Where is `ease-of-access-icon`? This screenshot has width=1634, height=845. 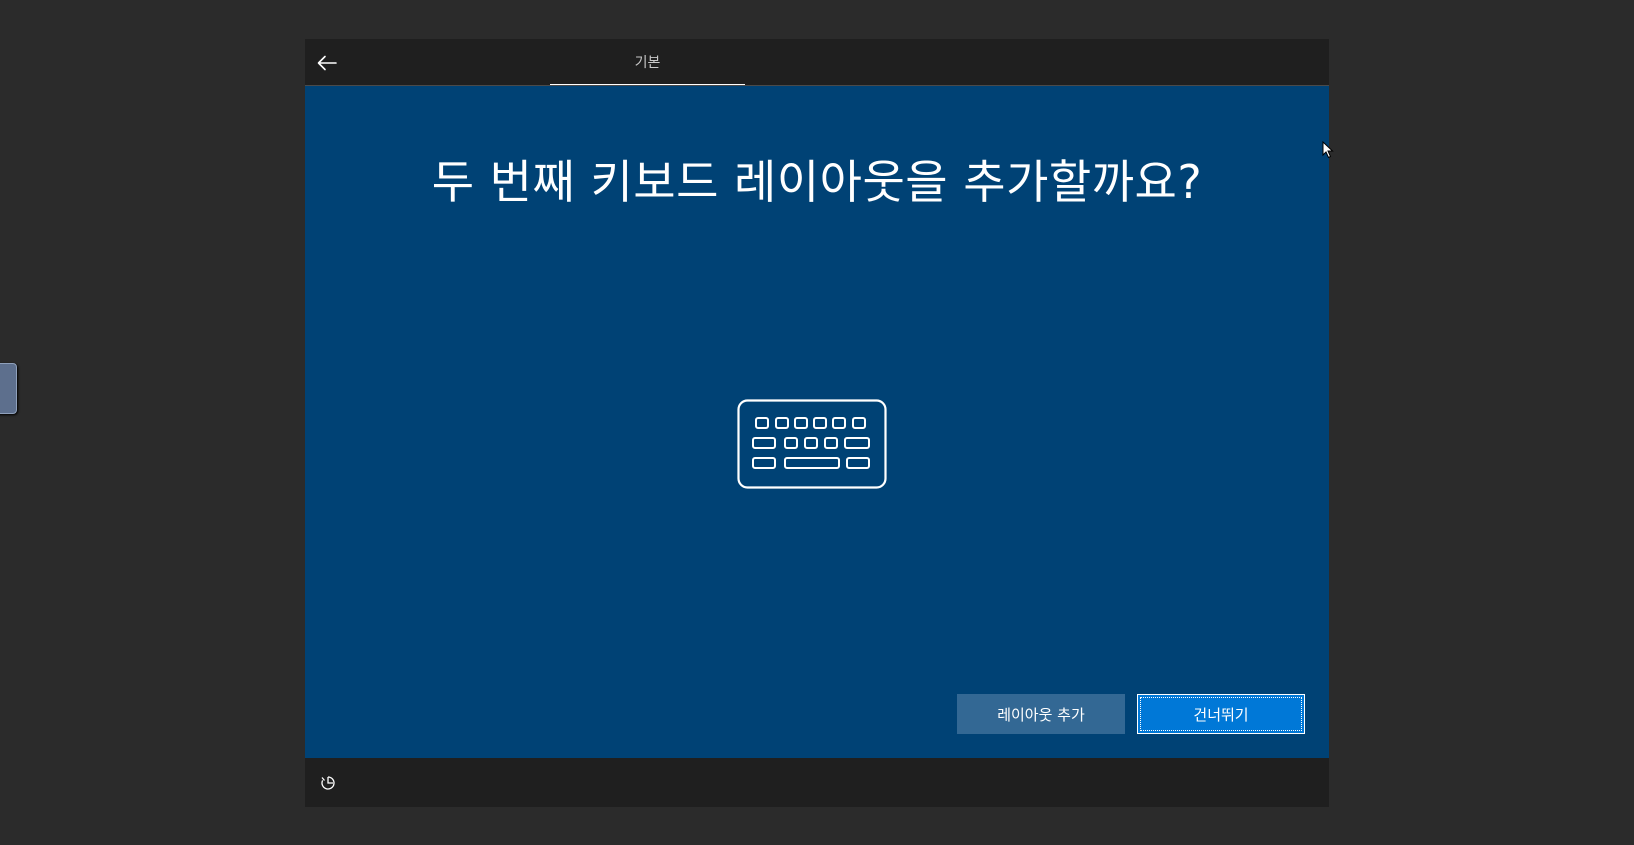
ease-of-access-icon is located at coordinates (328, 783).